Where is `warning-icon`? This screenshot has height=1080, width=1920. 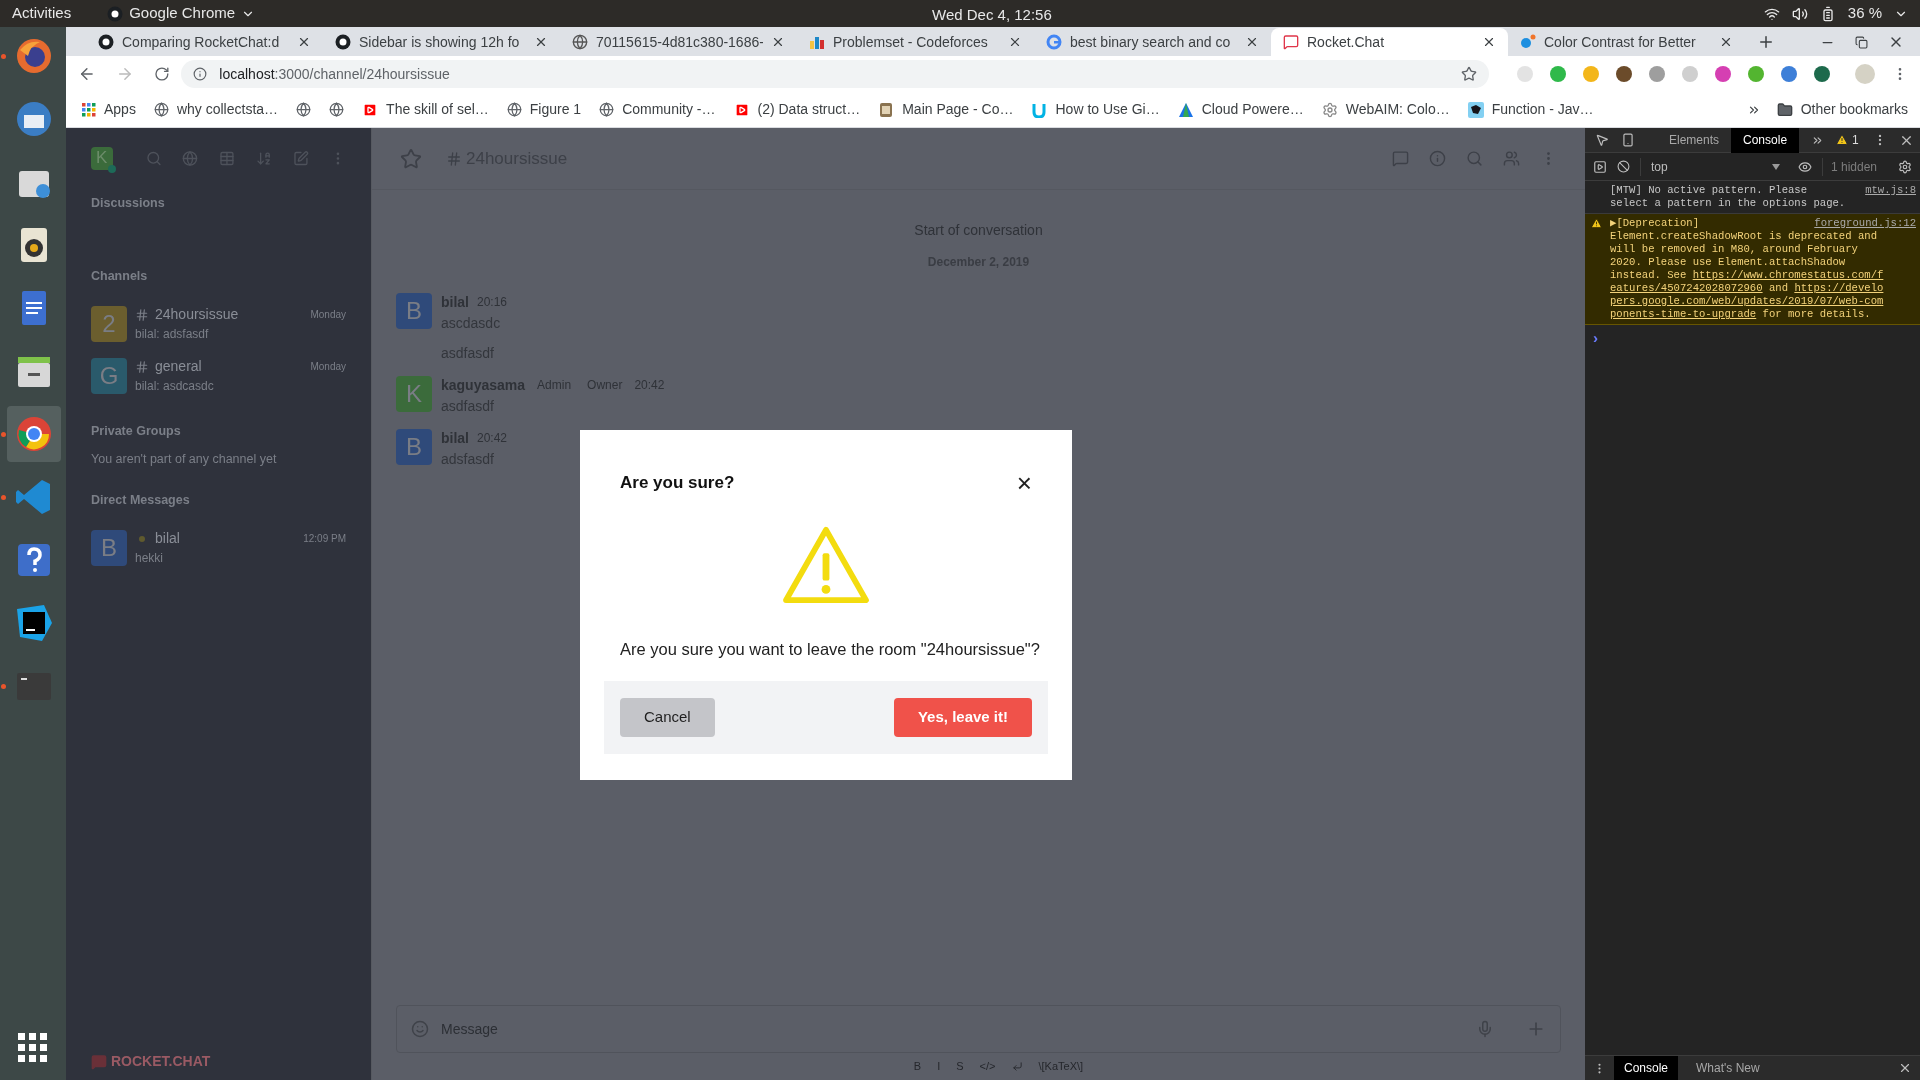
warning-icon is located at coordinates (1842, 140).